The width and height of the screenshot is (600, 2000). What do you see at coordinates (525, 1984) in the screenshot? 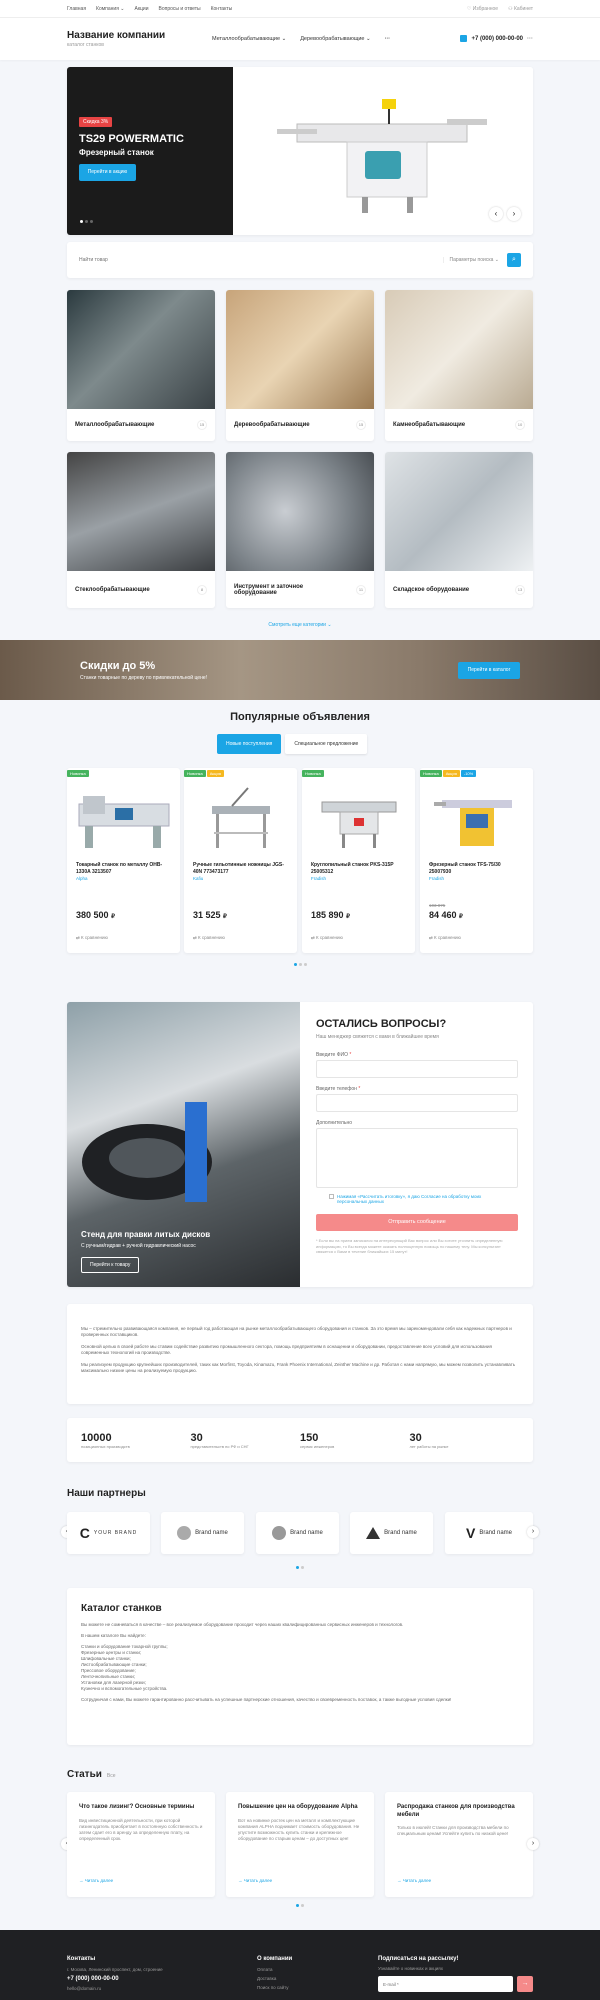
I see `subscribe-button: →` at bounding box center [525, 1984].